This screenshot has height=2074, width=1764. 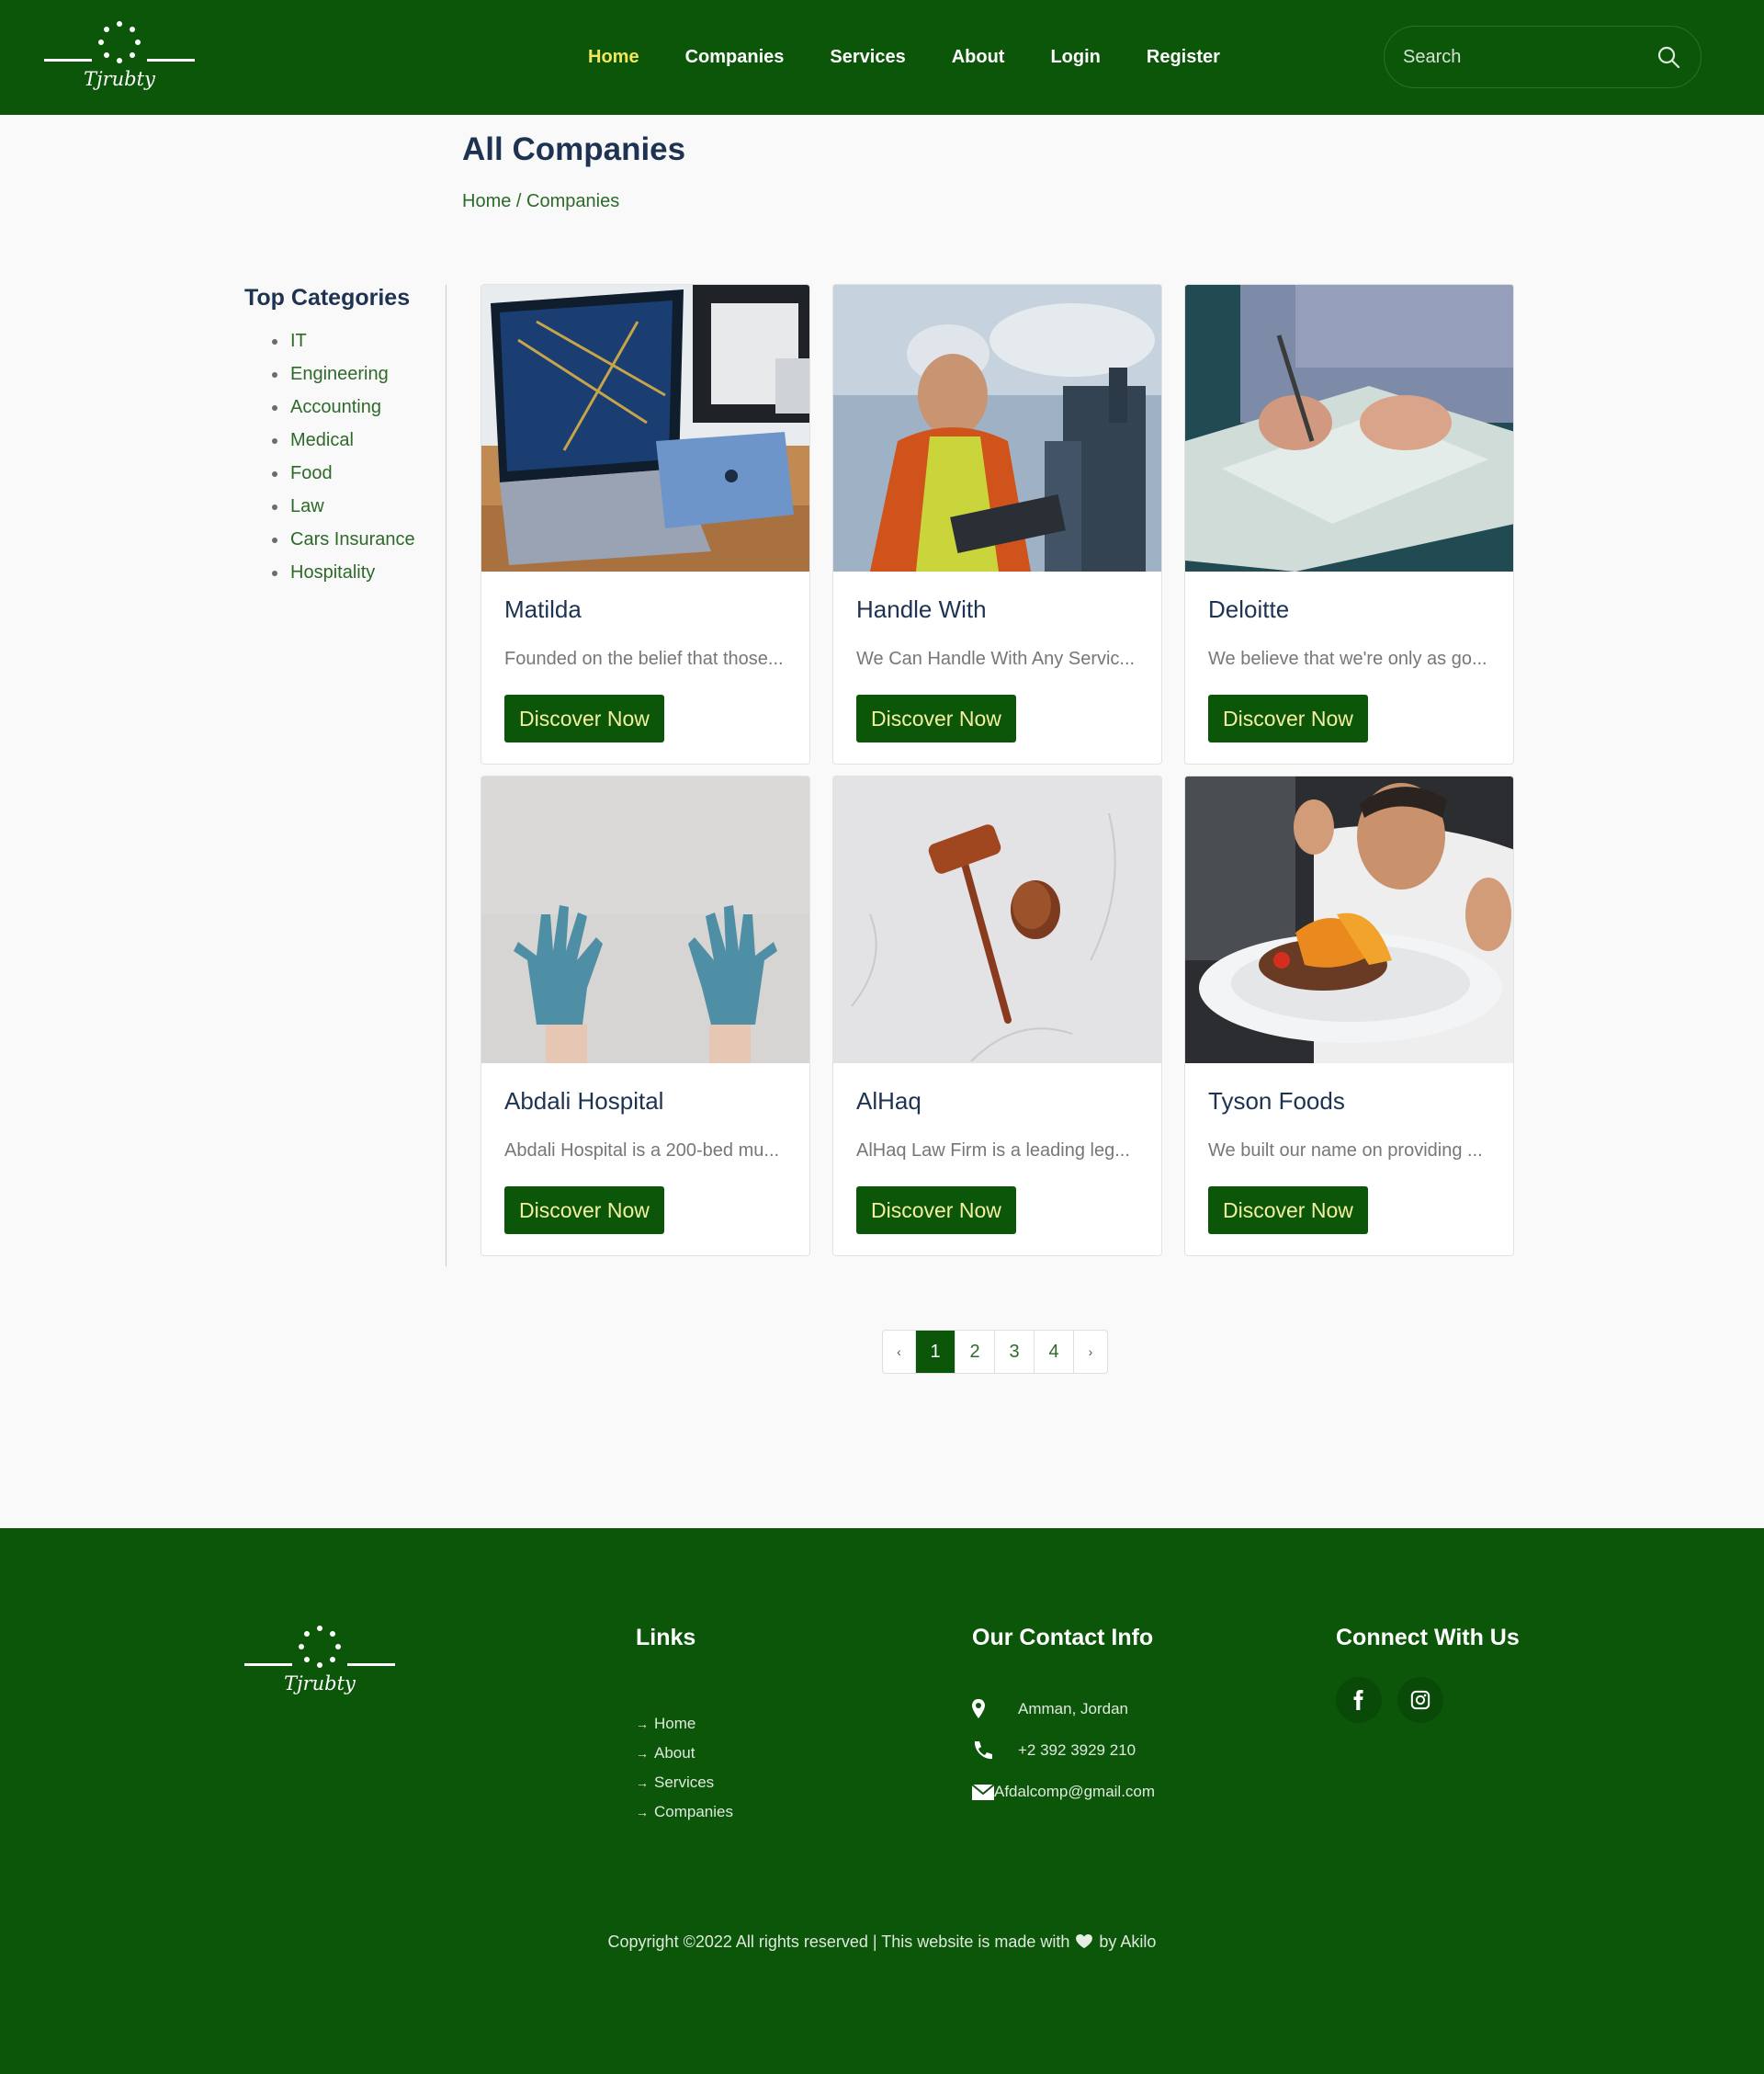 I want to click on footer-link-companies: → Companies, so click(x=685, y=1812).